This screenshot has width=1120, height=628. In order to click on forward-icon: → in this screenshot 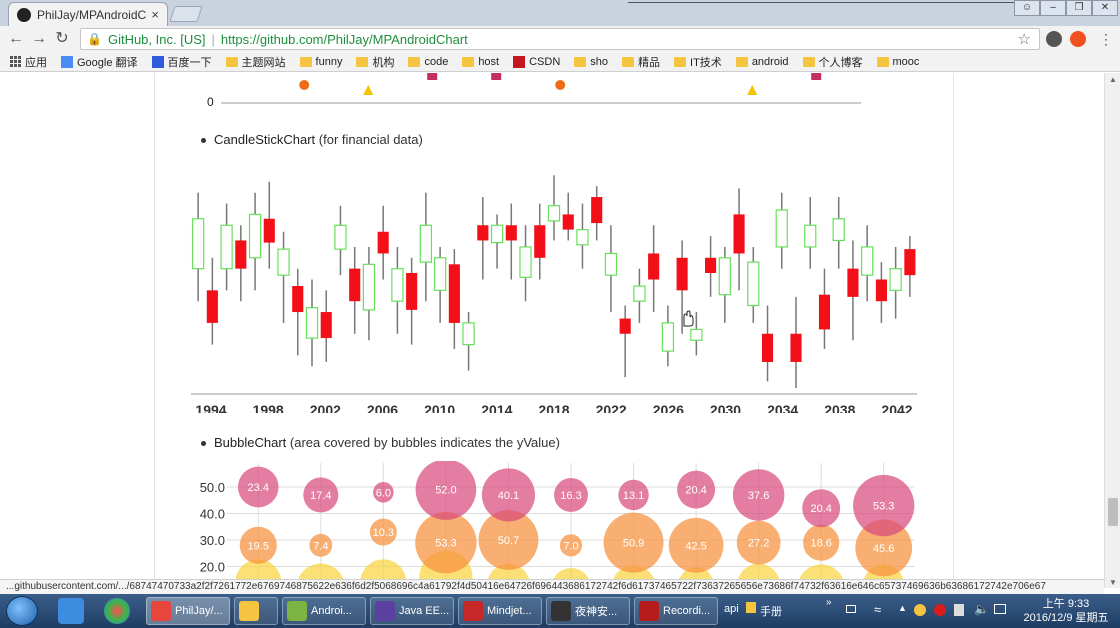, I will do `click(39, 39)`.